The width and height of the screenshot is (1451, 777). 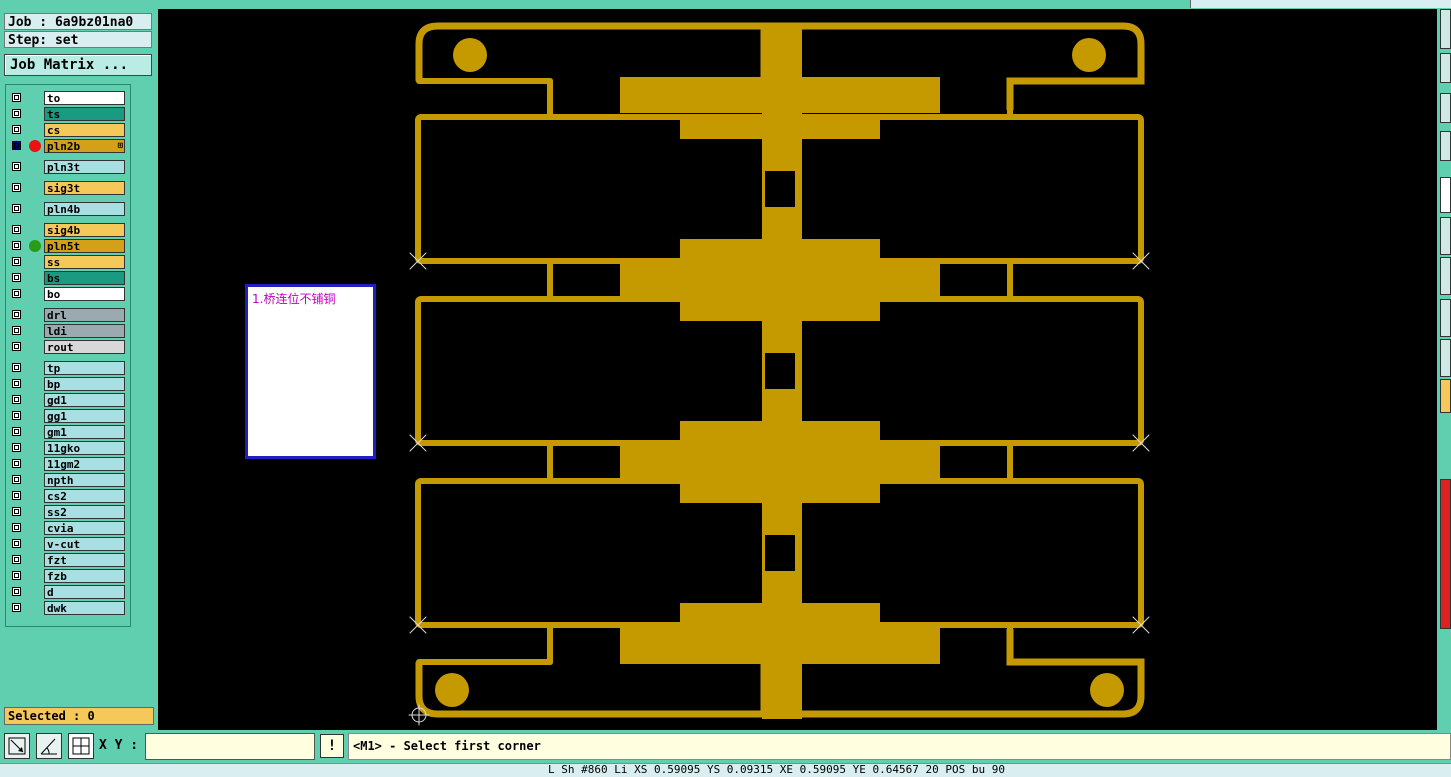 What do you see at coordinates (84, 496) in the screenshot?
I see `layer-name: cs2` at bounding box center [84, 496].